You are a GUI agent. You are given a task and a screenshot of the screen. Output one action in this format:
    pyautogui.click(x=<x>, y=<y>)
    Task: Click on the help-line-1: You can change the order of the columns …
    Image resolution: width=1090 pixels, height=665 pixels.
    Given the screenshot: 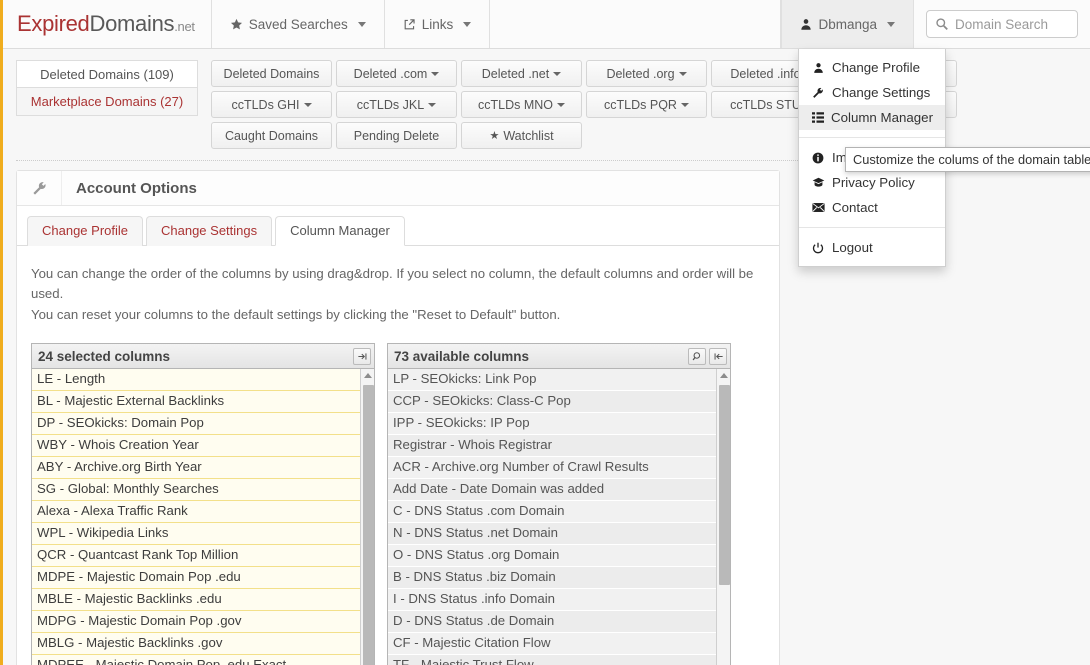 What is the action you would take?
    pyautogui.click(x=392, y=284)
    